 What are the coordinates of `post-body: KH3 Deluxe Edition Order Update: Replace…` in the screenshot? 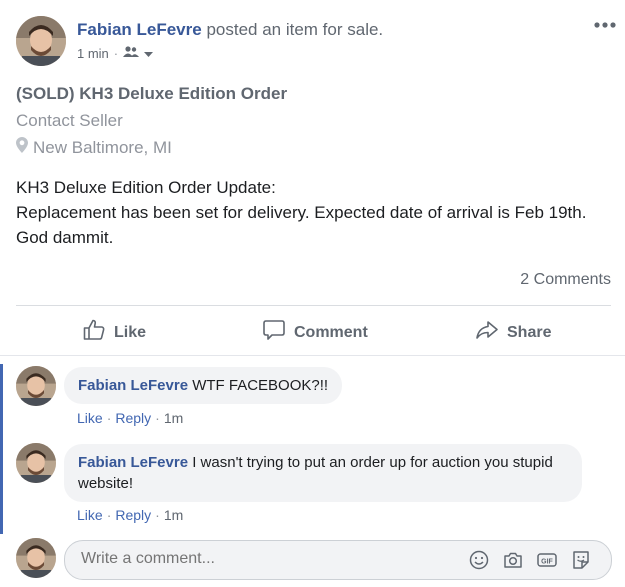 It's located at (316, 212).